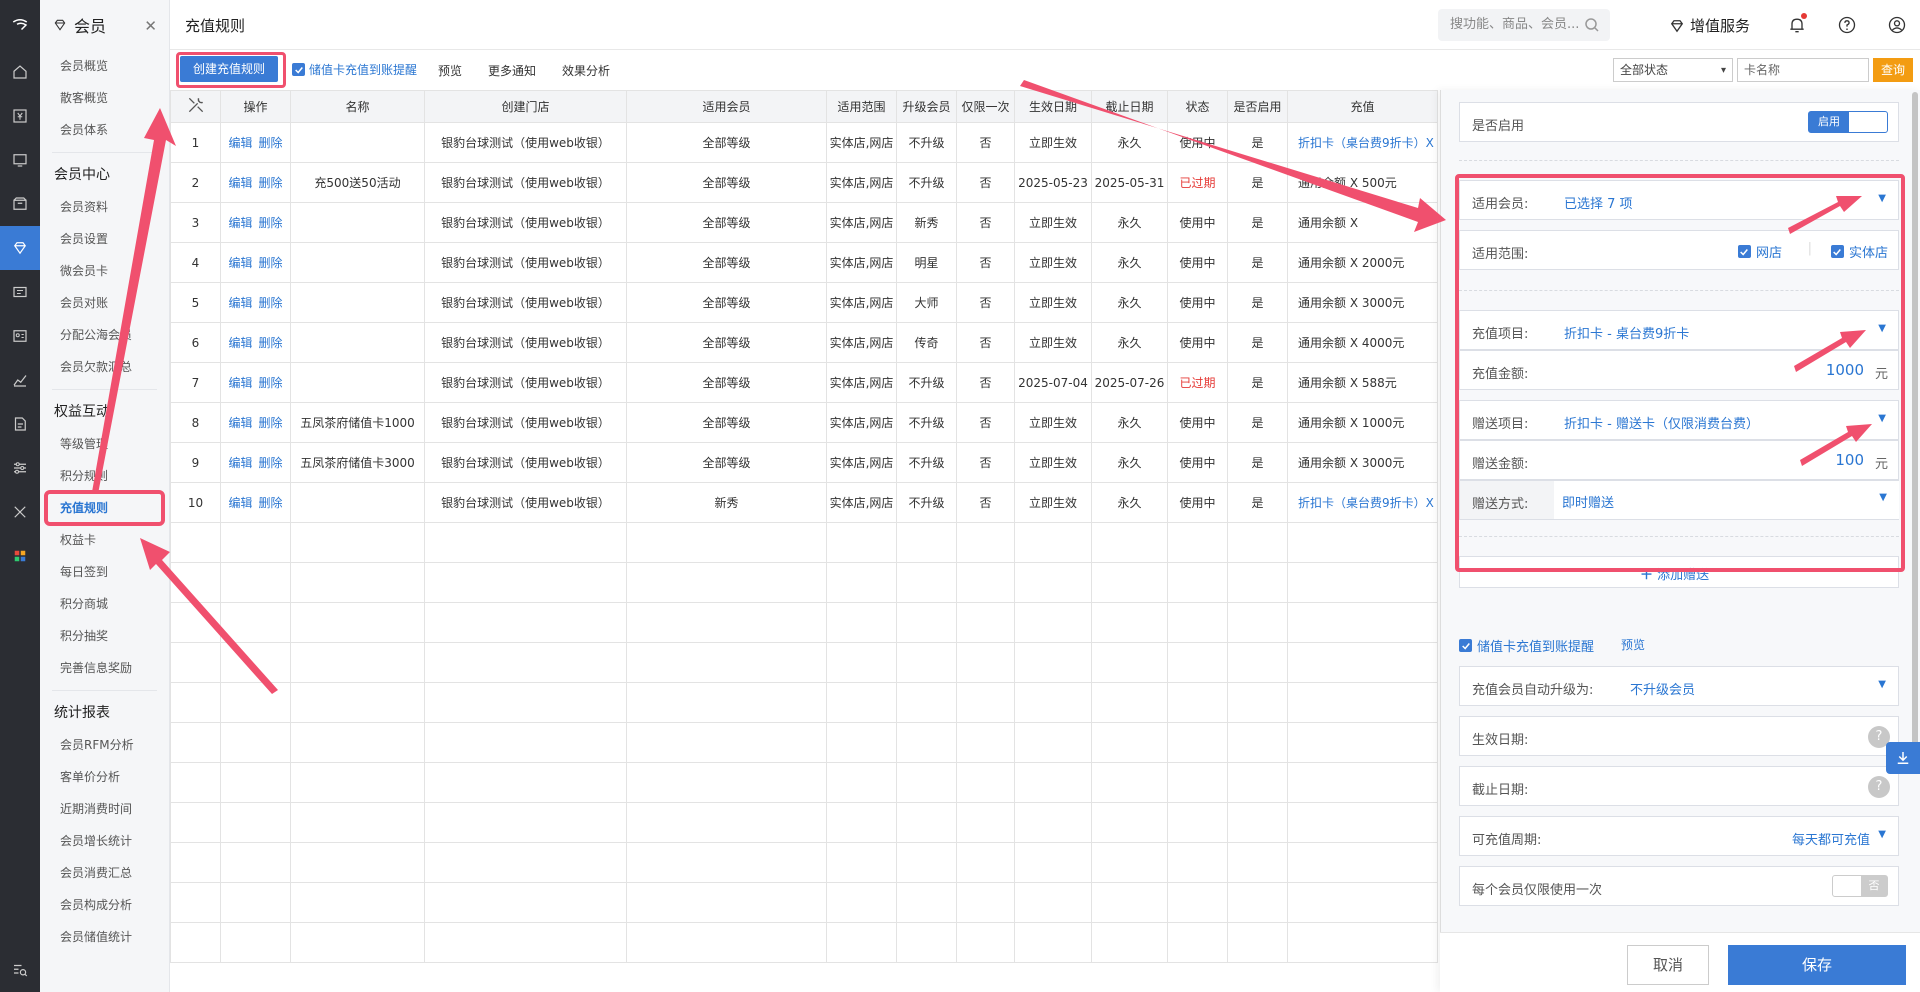 This screenshot has height=992, width=1920. Describe the element at coordinates (1679, 736) in the screenshot. I see `start-date-field: 生效日期: ?` at that location.